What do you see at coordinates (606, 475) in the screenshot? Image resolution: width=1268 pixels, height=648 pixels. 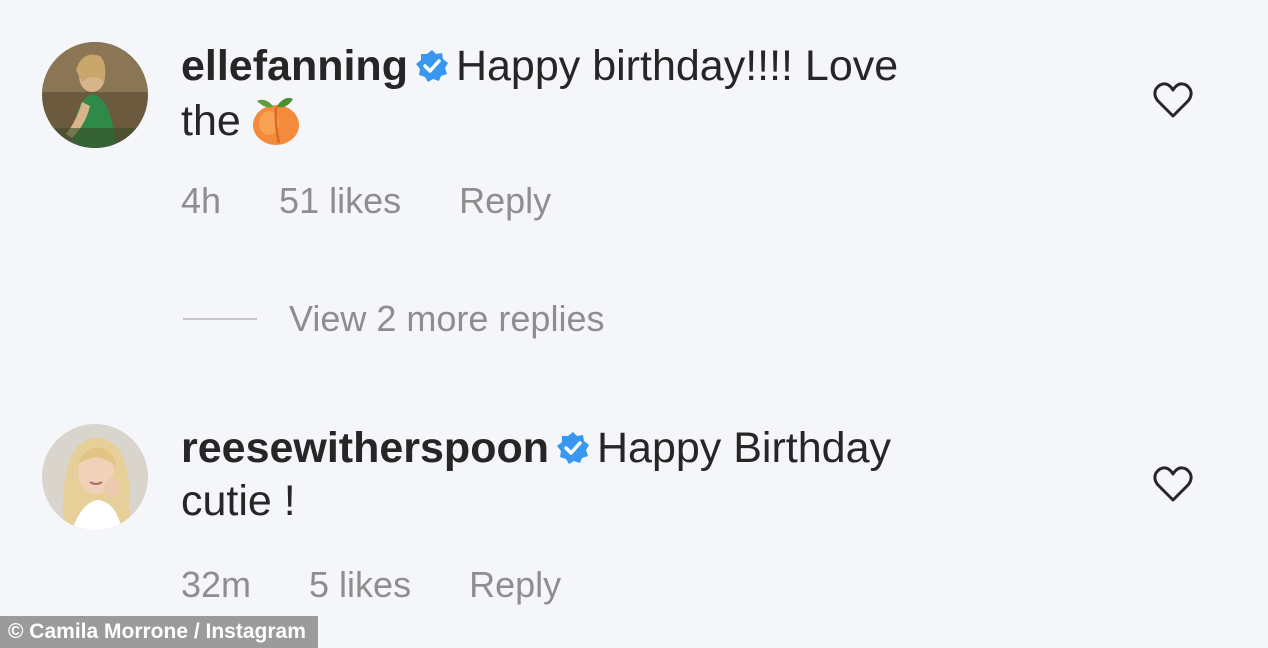 I see `comment-text: reesewitherspoon Happy Birthday cutie !` at bounding box center [606, 475].